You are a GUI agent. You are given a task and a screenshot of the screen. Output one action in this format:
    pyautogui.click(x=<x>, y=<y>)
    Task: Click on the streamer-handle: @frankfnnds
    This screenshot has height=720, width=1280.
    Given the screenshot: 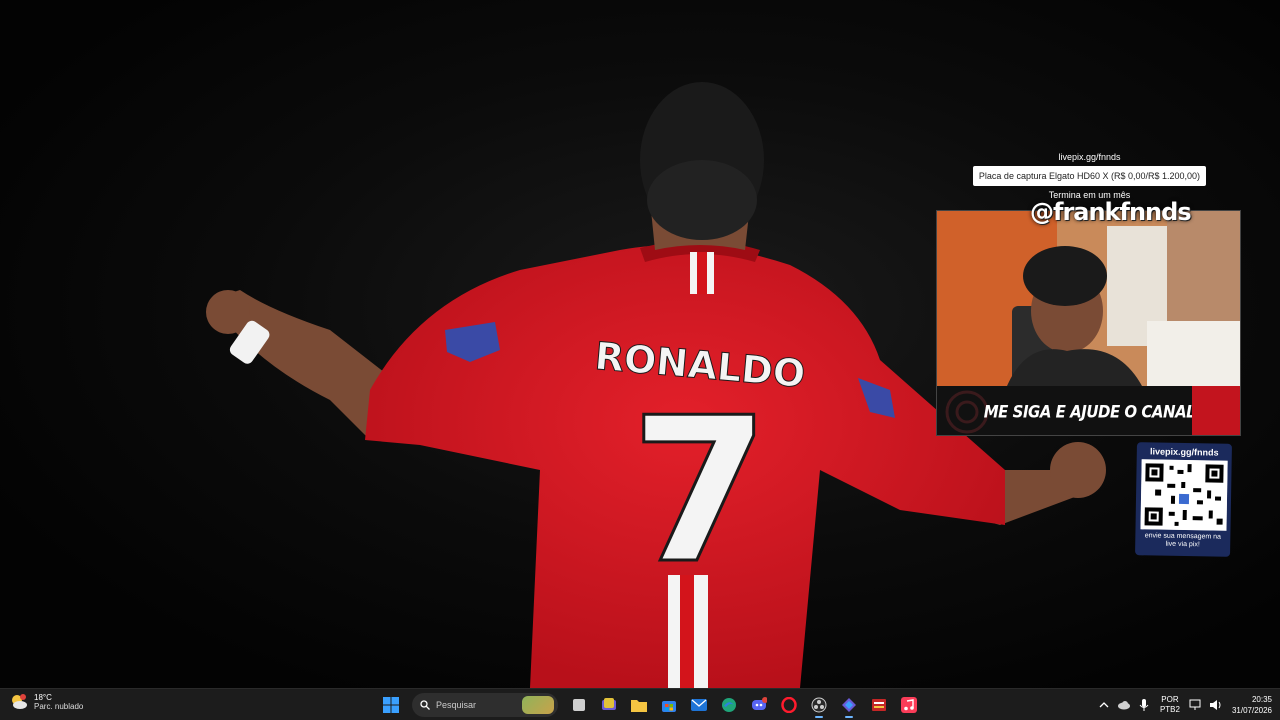 What is the action you would take?
    pyautogui.click(x=1111, y=212)
    